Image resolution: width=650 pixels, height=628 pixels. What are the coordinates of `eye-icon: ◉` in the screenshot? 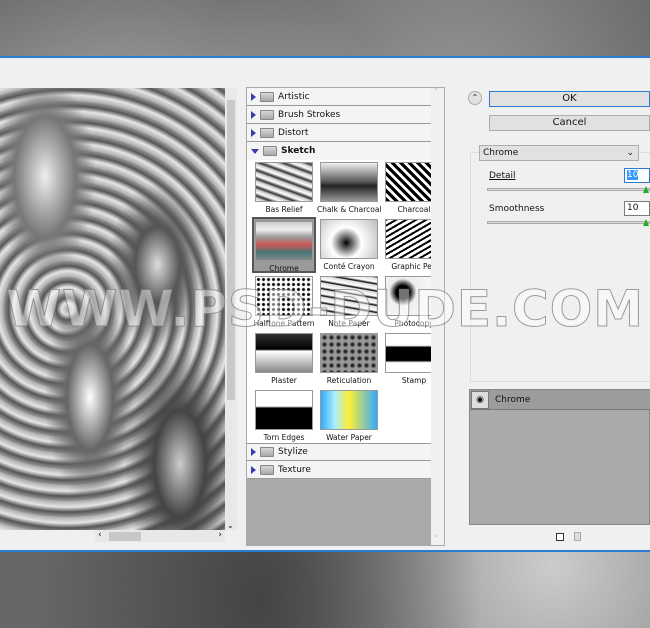 It's located at (480, 399).